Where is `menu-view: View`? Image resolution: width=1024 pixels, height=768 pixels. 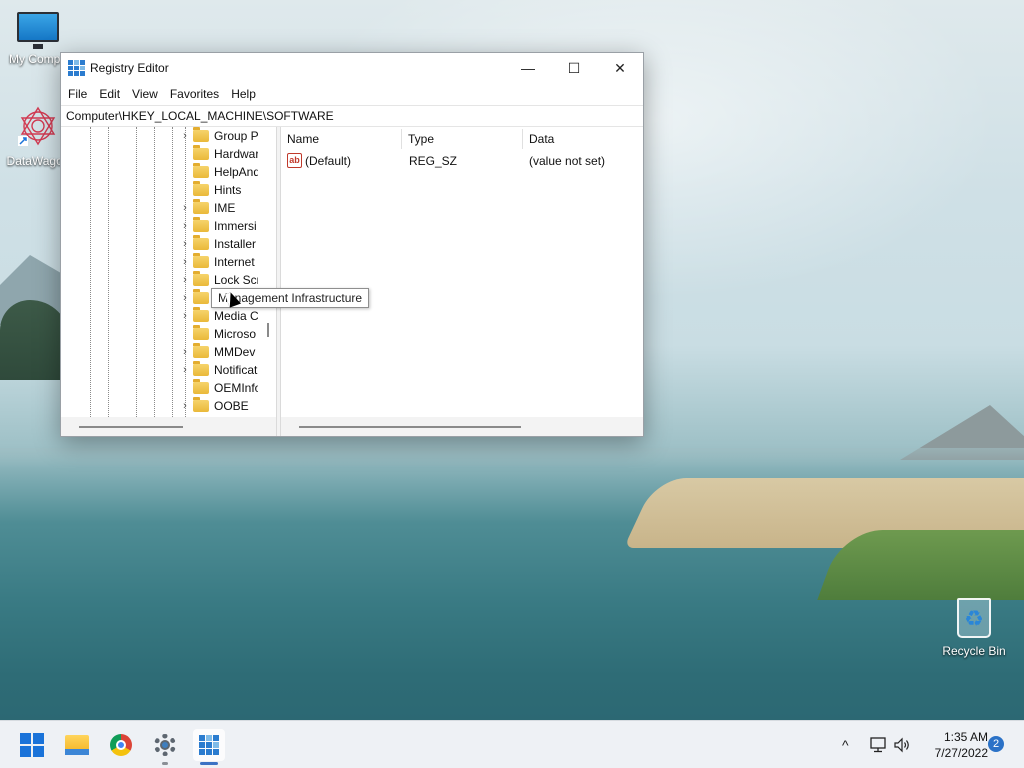
menu-view: View is located at coordinates (145, 94).